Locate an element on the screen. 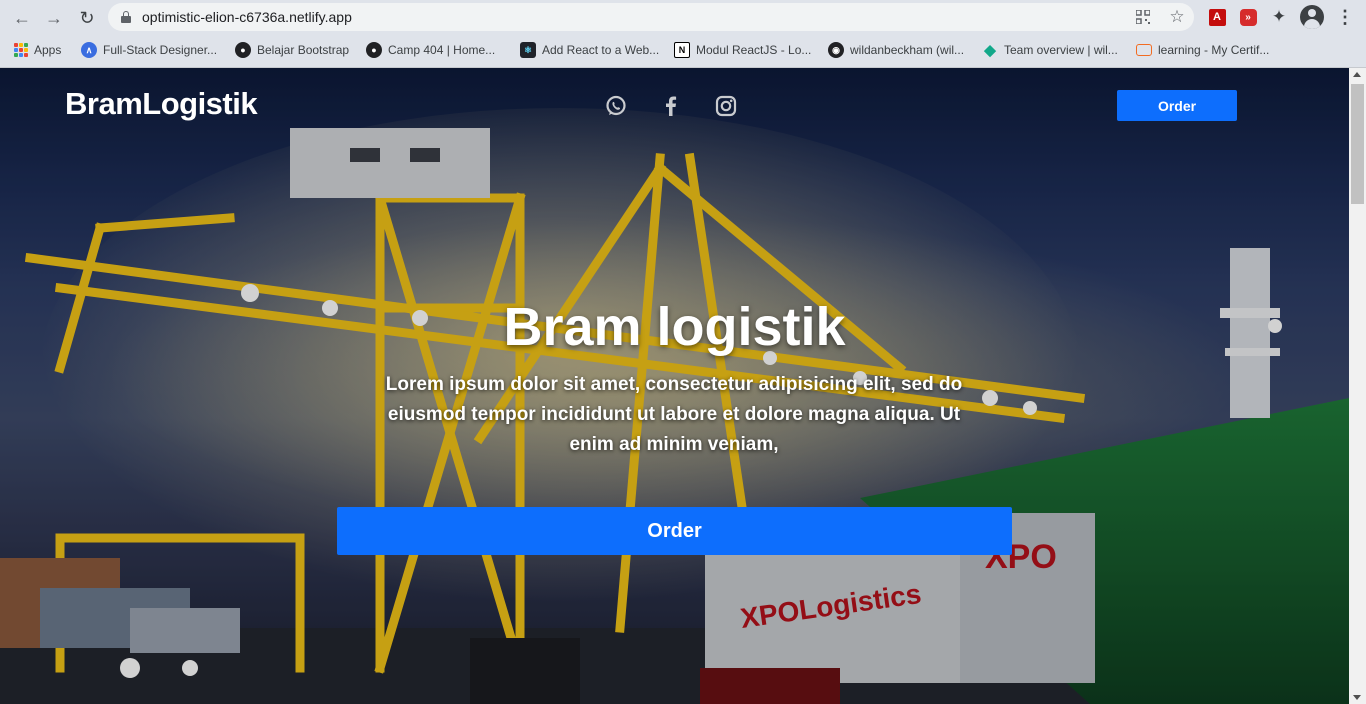 This screenshot has height=704, width=1366. bookmark-star-icon: ☆ is located at coordinates (1177, 16).